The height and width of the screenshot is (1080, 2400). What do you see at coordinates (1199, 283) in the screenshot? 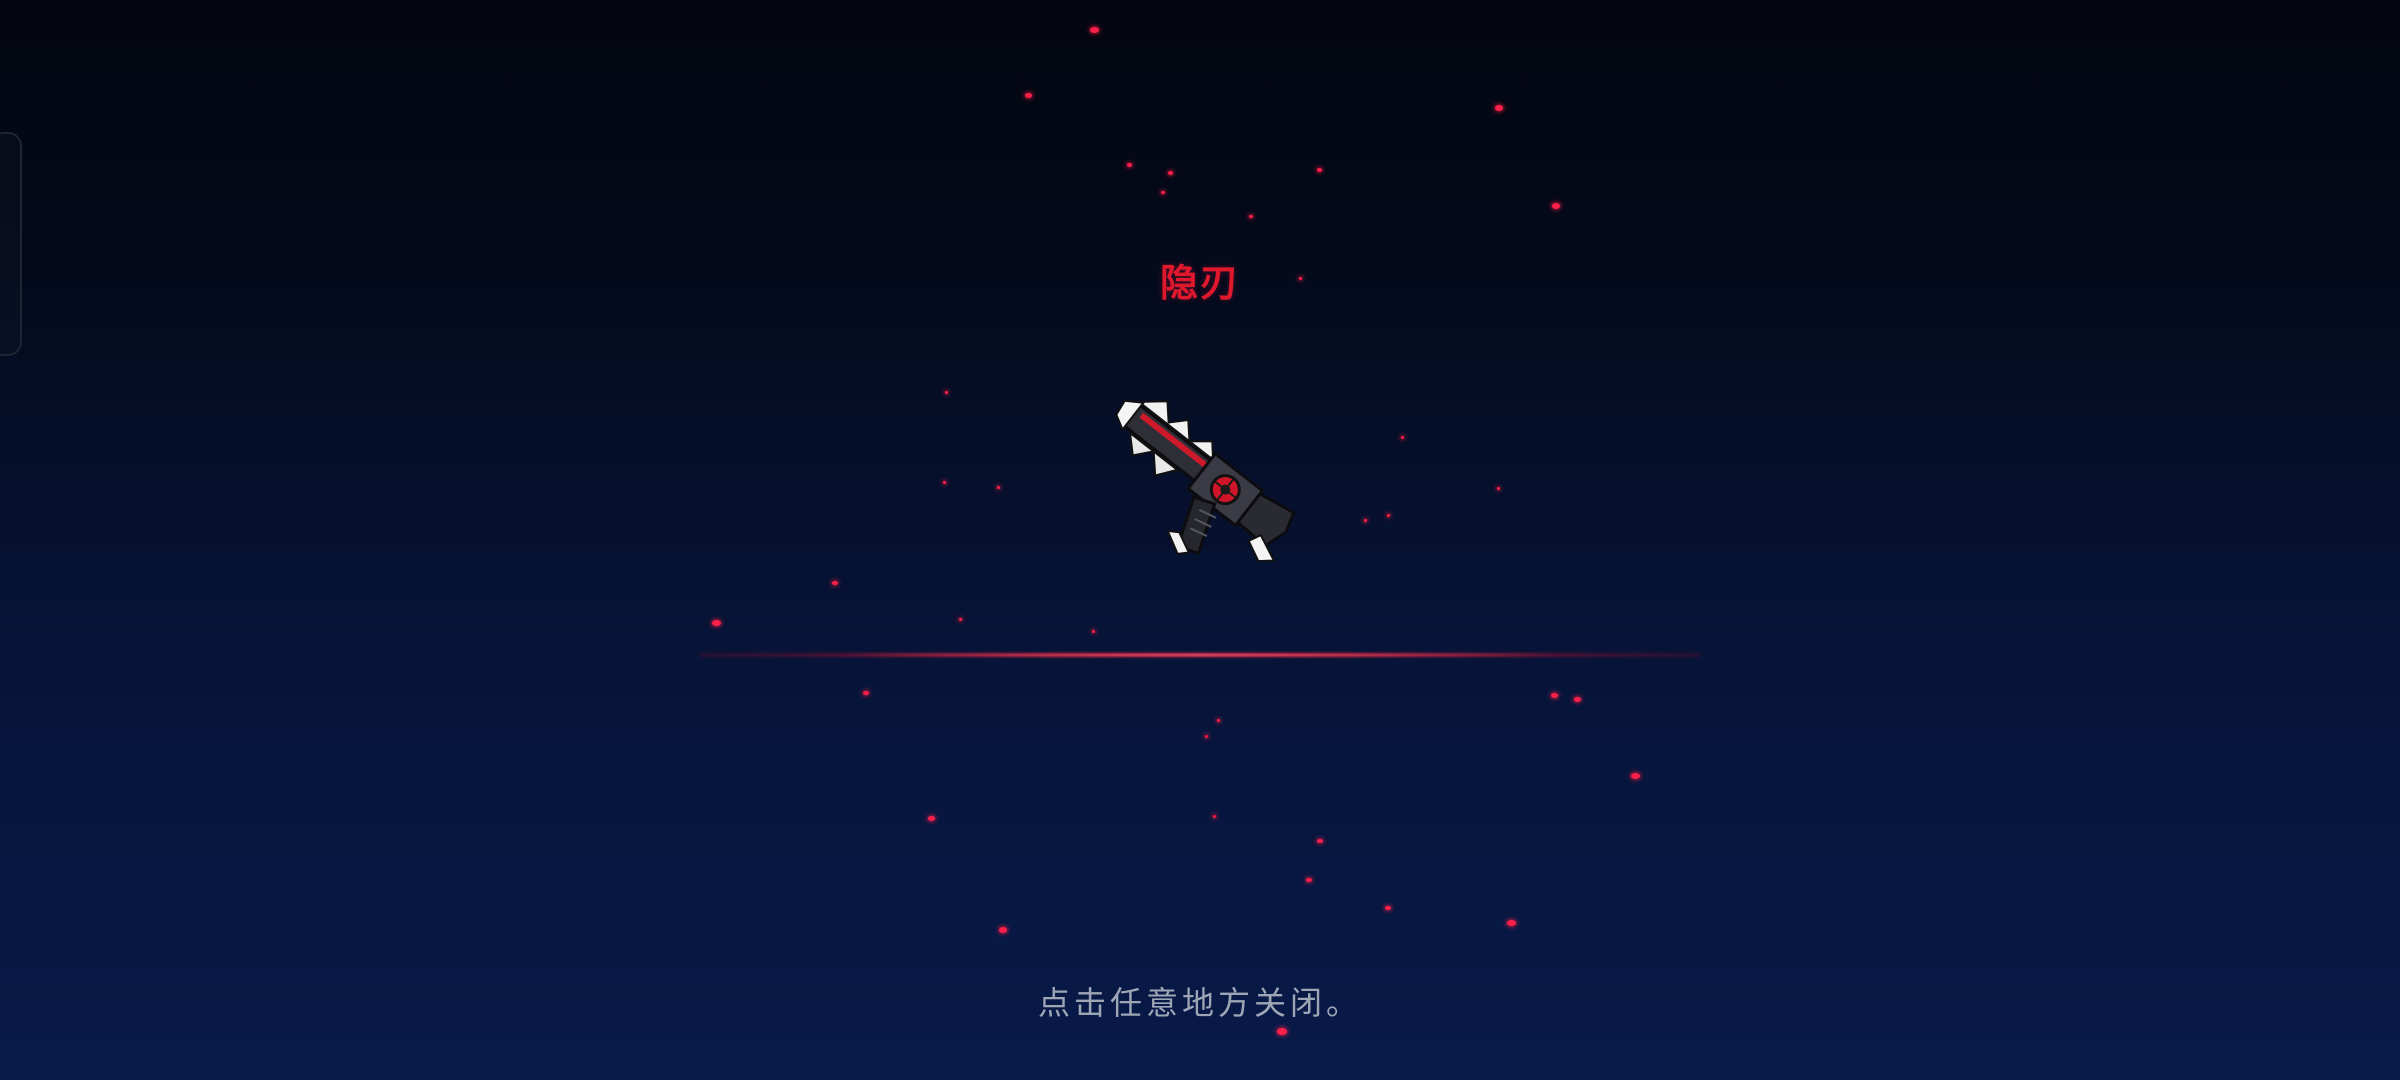
I see `weapon-name-title: 隐刃` at bounding box center [1199, 283].